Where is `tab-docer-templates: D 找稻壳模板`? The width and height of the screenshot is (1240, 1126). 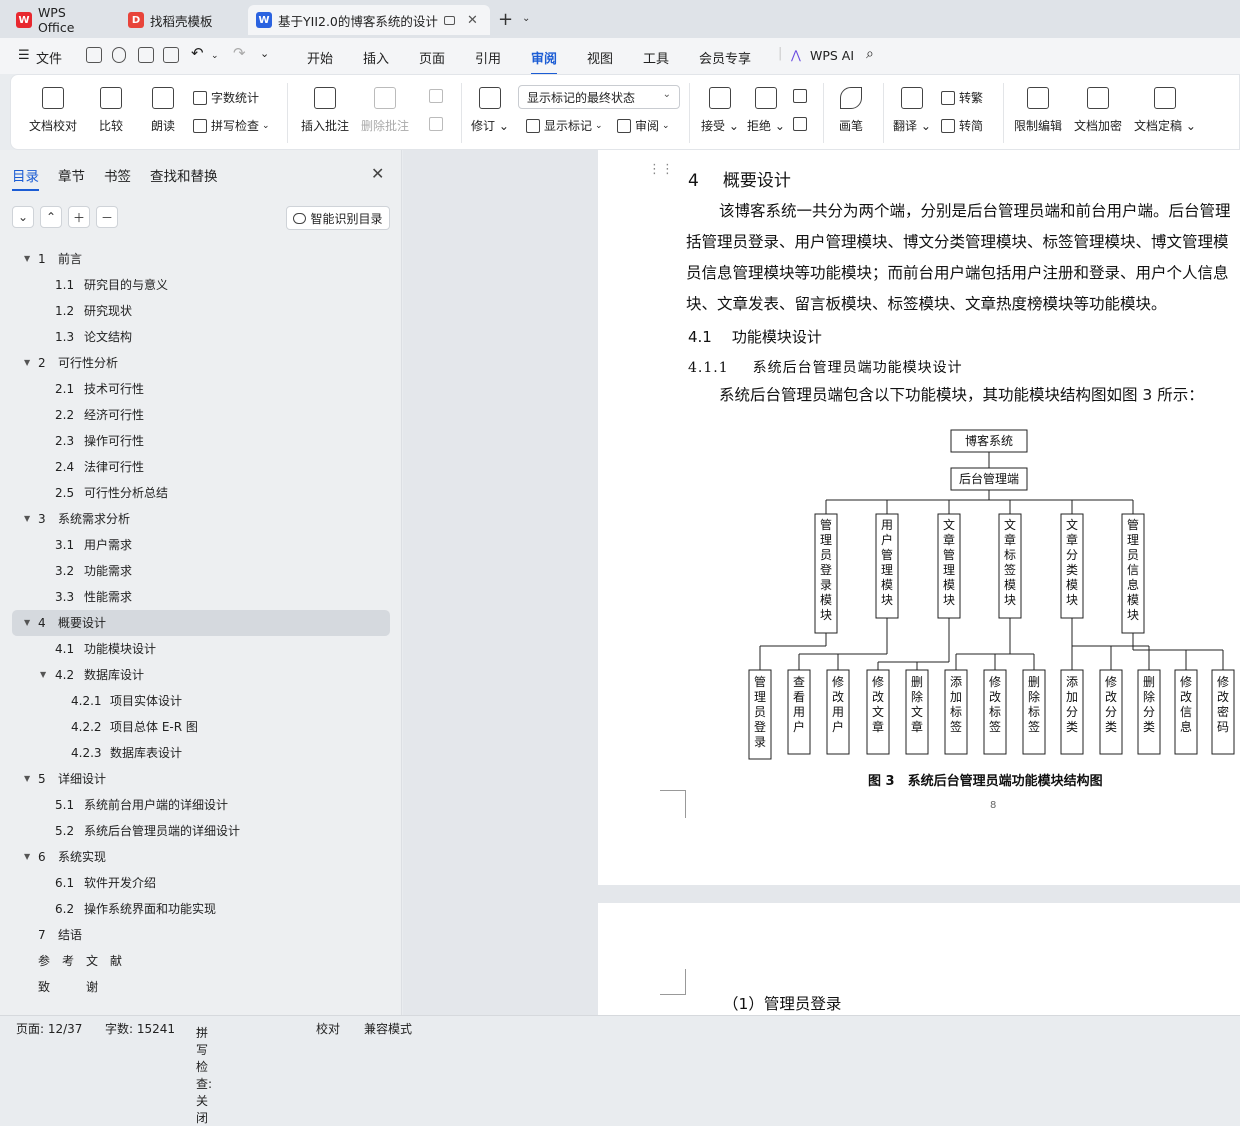
tab-docer-templates: D 找稻壳模板 is located at coordinates (182, 20).